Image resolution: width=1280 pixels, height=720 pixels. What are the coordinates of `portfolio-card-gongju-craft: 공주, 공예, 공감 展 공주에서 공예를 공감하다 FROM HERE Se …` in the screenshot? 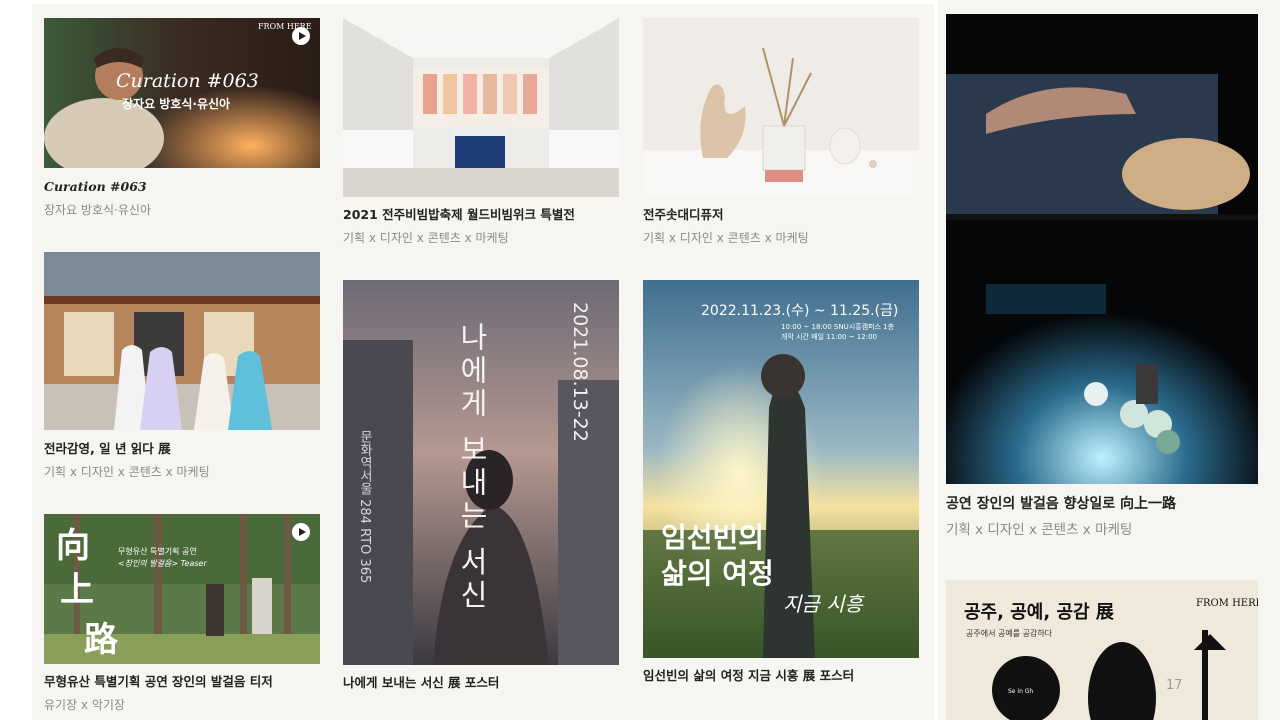 It's located at (1102, 650).